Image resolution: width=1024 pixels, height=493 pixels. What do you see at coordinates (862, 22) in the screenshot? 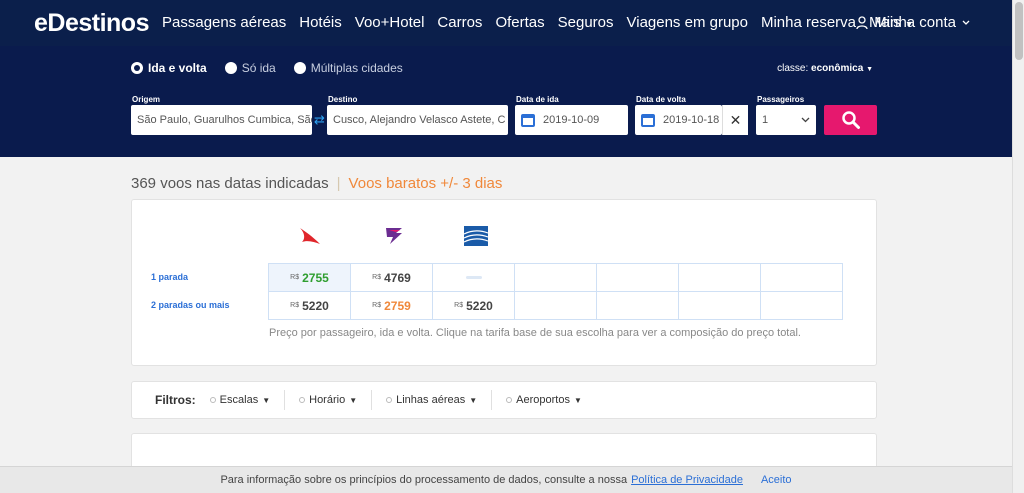
I see `user-icon` at bounding box center [862, 22].